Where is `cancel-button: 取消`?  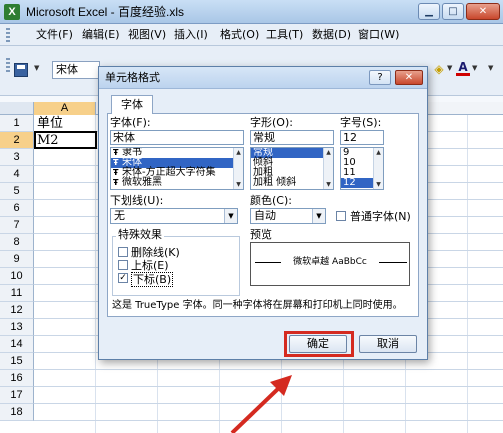
cancel-button: 取消 is located at coordinates (388, 344).